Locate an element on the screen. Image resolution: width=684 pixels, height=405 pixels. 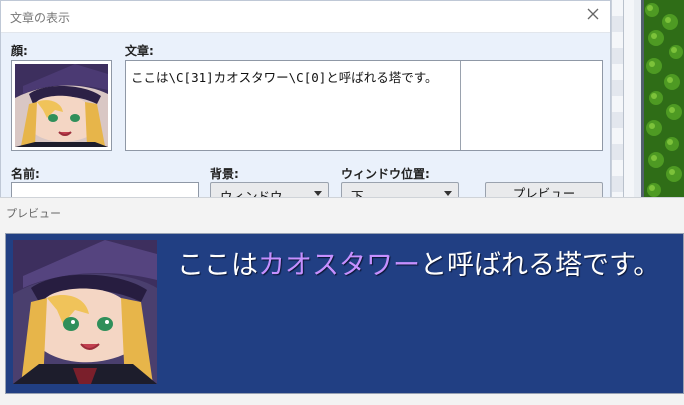
close-icon is located at coordinates (593, 14).